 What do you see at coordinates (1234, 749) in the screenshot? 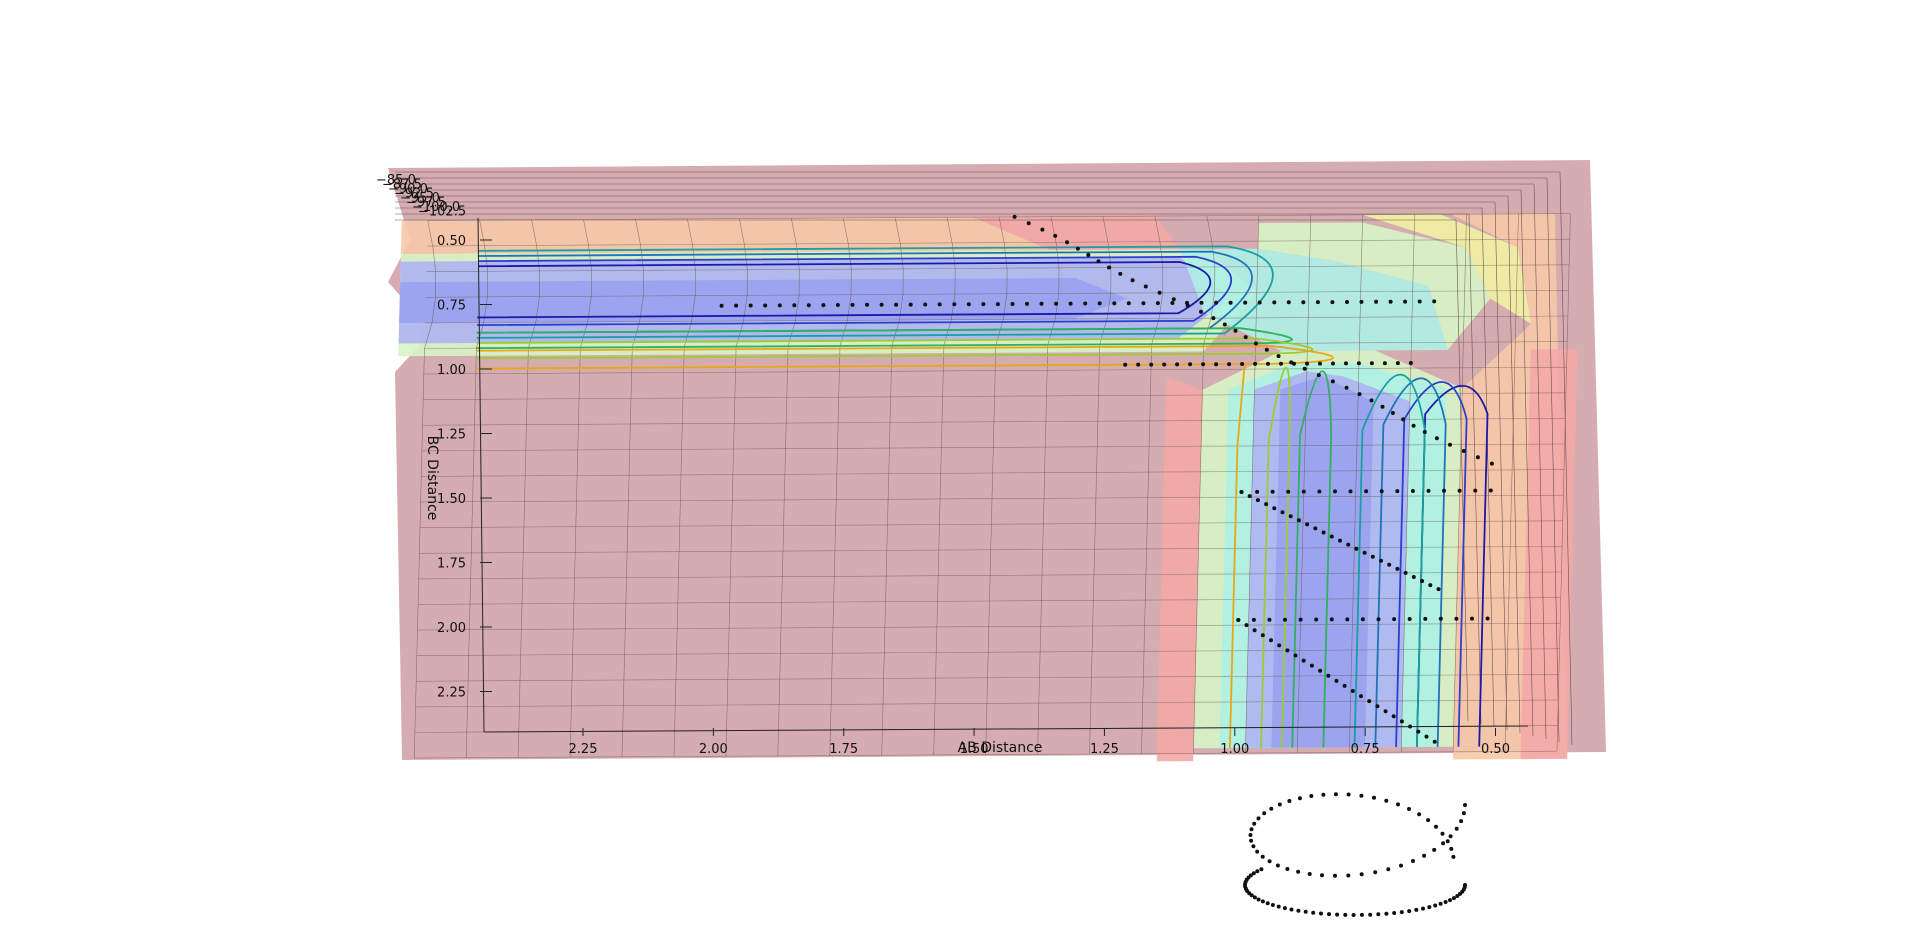
I see `x-tick-label: 1.00` at bounding box center [1234, 749].